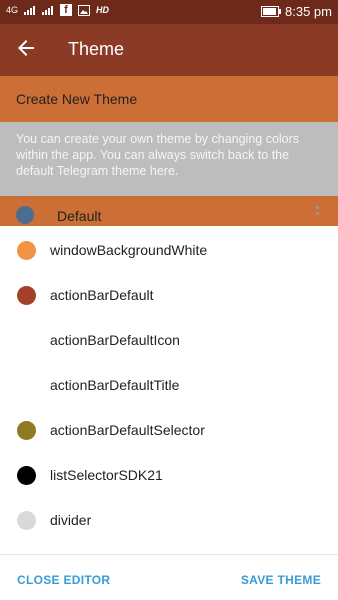  I want to click on default-theme-label: Default, so click(79, 216).